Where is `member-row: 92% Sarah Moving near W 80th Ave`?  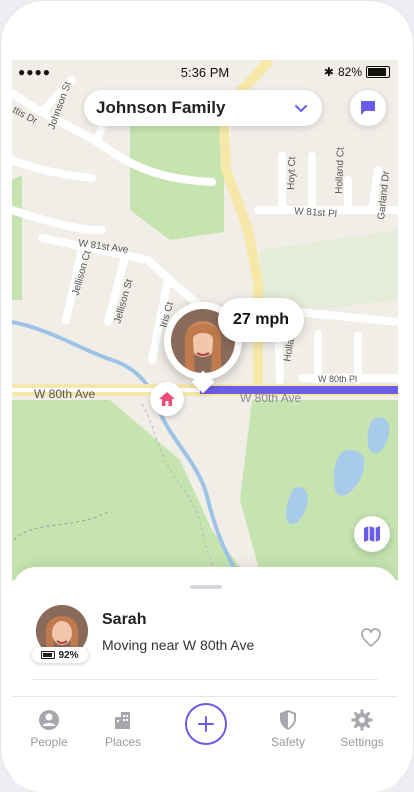
member-row: 92% Sarah Moving near W 80th Ave is located at coordinates (207, 641).